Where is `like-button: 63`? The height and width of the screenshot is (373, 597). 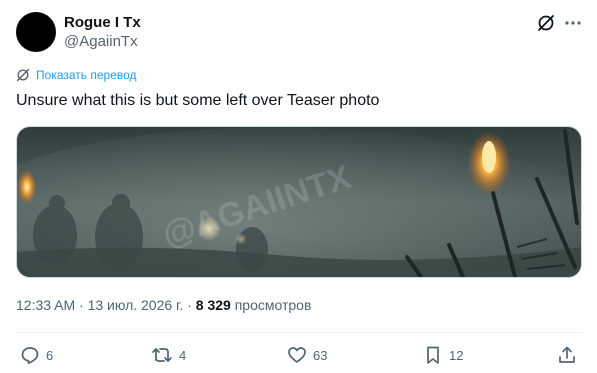 like-button: 63 is located at coordinates (307, 355).